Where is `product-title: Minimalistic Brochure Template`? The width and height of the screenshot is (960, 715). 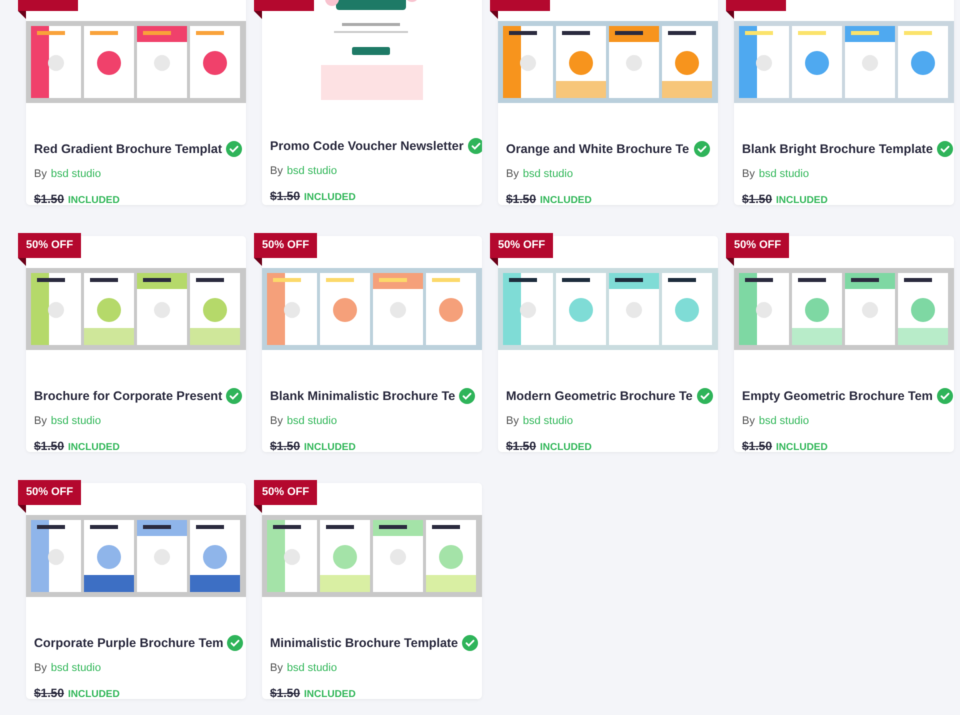
product-title: Minimalistic Brochure Template is located at coordinates (364, 643).